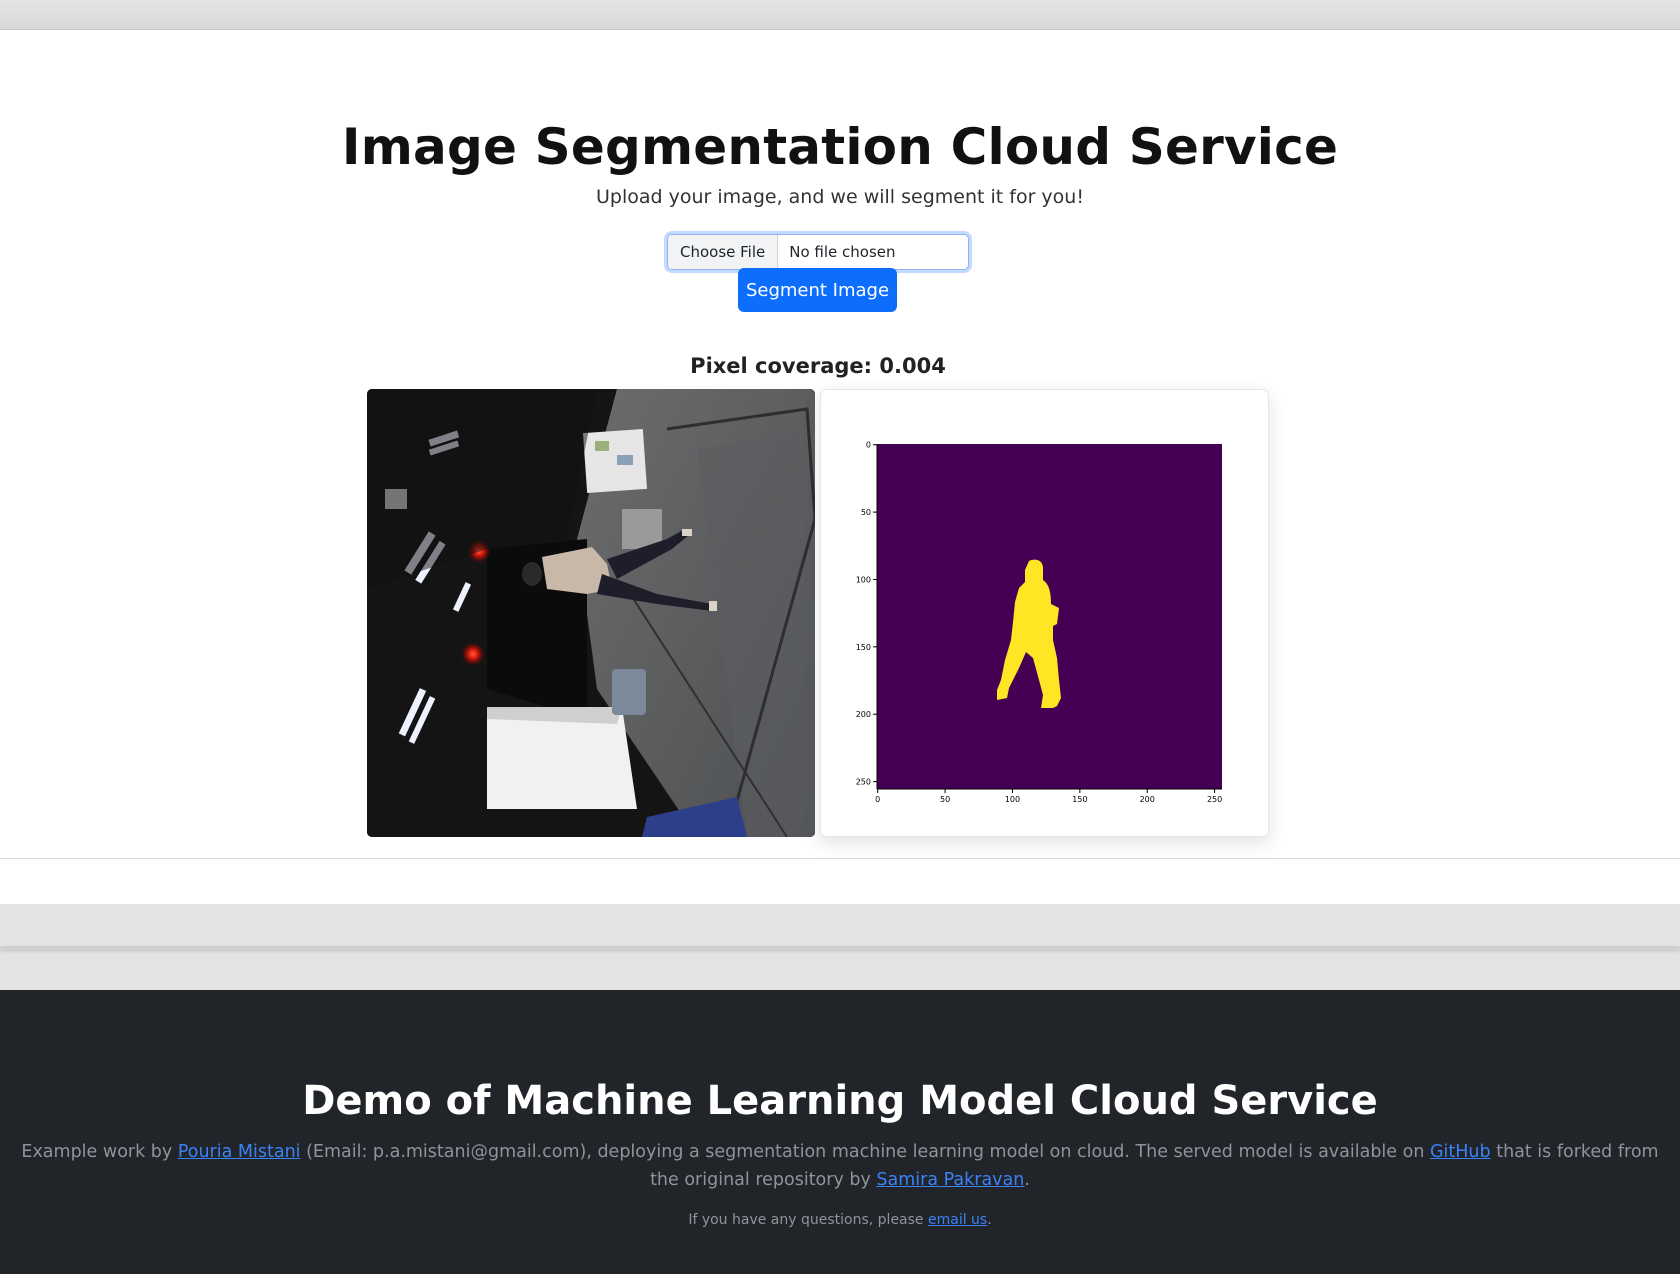 The height and width of the screenshot is (1274, 1680). I want to click on email-us-link: email us, so click(957, 1220).